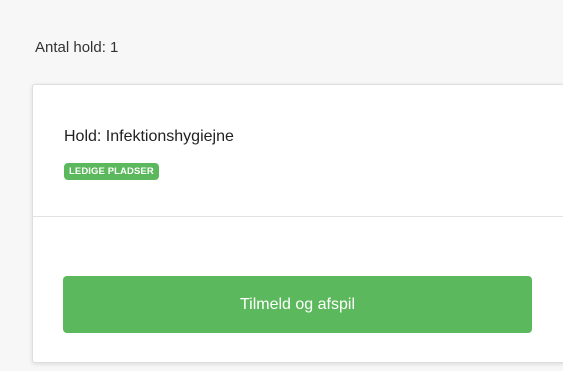  What do you see at coordinates (297, 304) in the screenshot?
I see `signup-and-play-button: Tilmeld og afspil` at bounding box center [297, 304].